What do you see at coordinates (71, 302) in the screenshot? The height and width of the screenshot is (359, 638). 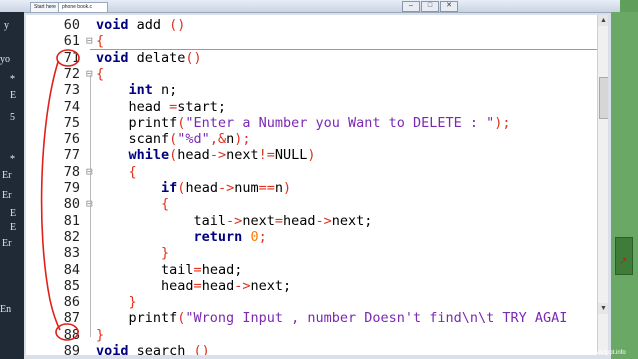 I see `line-number: 86` at bounding box center [71, 302].